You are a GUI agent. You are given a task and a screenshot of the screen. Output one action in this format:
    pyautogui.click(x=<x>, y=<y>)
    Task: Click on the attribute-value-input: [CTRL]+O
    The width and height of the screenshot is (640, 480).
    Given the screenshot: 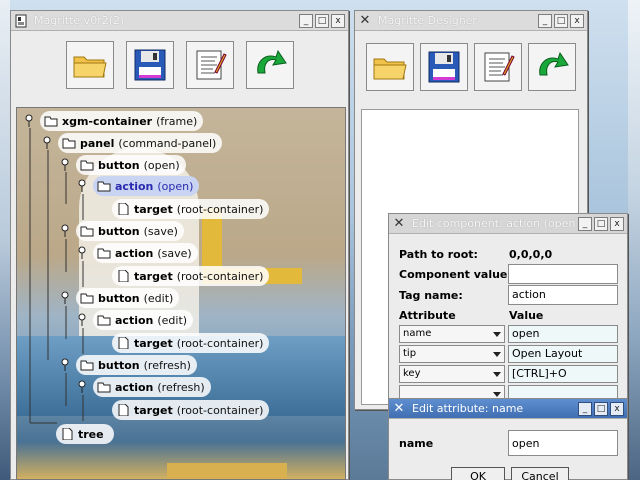 What is the action you would take?
    pyautogui.click(x=563, y=374)
    